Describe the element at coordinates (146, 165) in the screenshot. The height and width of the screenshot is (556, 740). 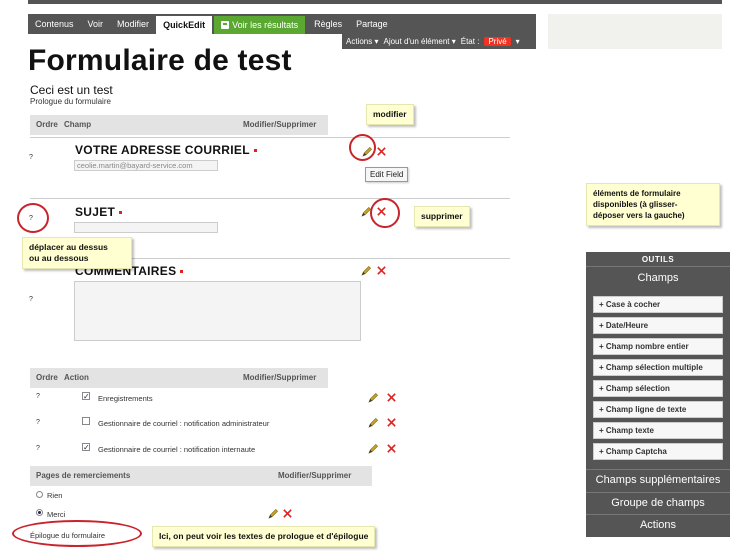
I see `email-field: ceolie.martin@bayard-service.com` at that location.